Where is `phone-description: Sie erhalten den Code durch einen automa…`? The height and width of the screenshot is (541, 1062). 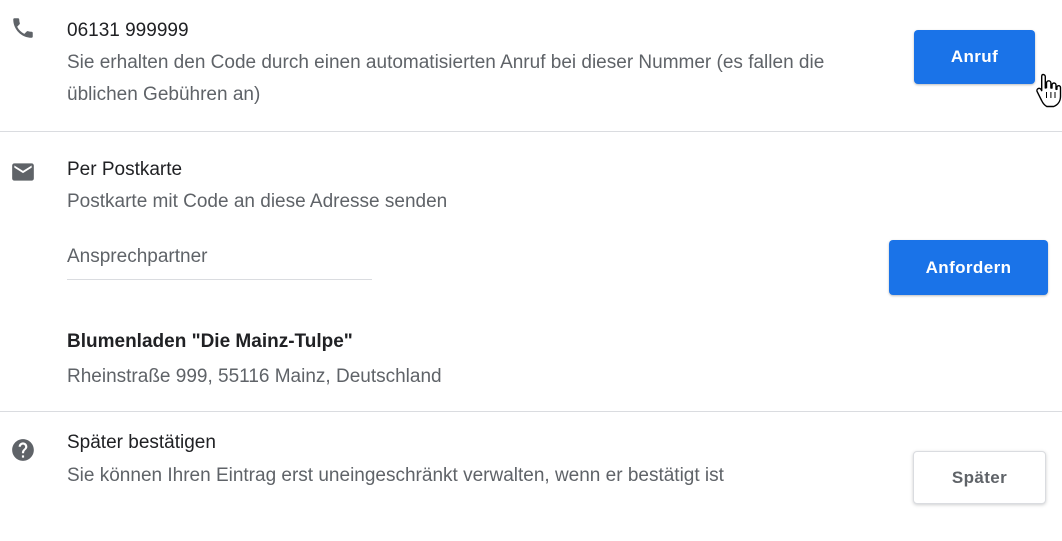 phone-description: Sie erhalten den Code durch einen automa… is located at coordinates (446, 78).